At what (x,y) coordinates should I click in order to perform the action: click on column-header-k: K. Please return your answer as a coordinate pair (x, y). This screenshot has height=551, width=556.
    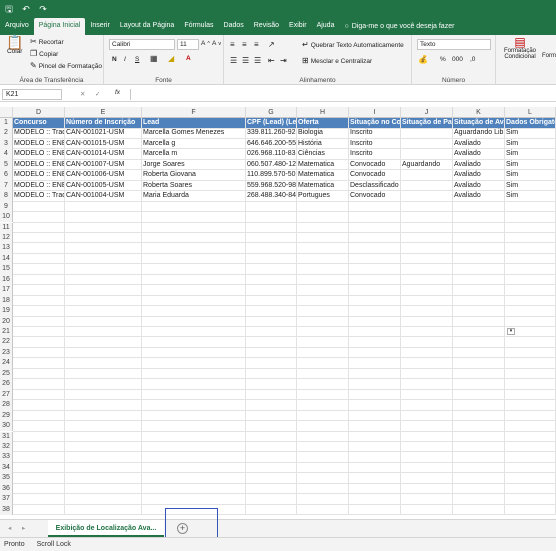
    Looking at the image, I should click on (479, 112).